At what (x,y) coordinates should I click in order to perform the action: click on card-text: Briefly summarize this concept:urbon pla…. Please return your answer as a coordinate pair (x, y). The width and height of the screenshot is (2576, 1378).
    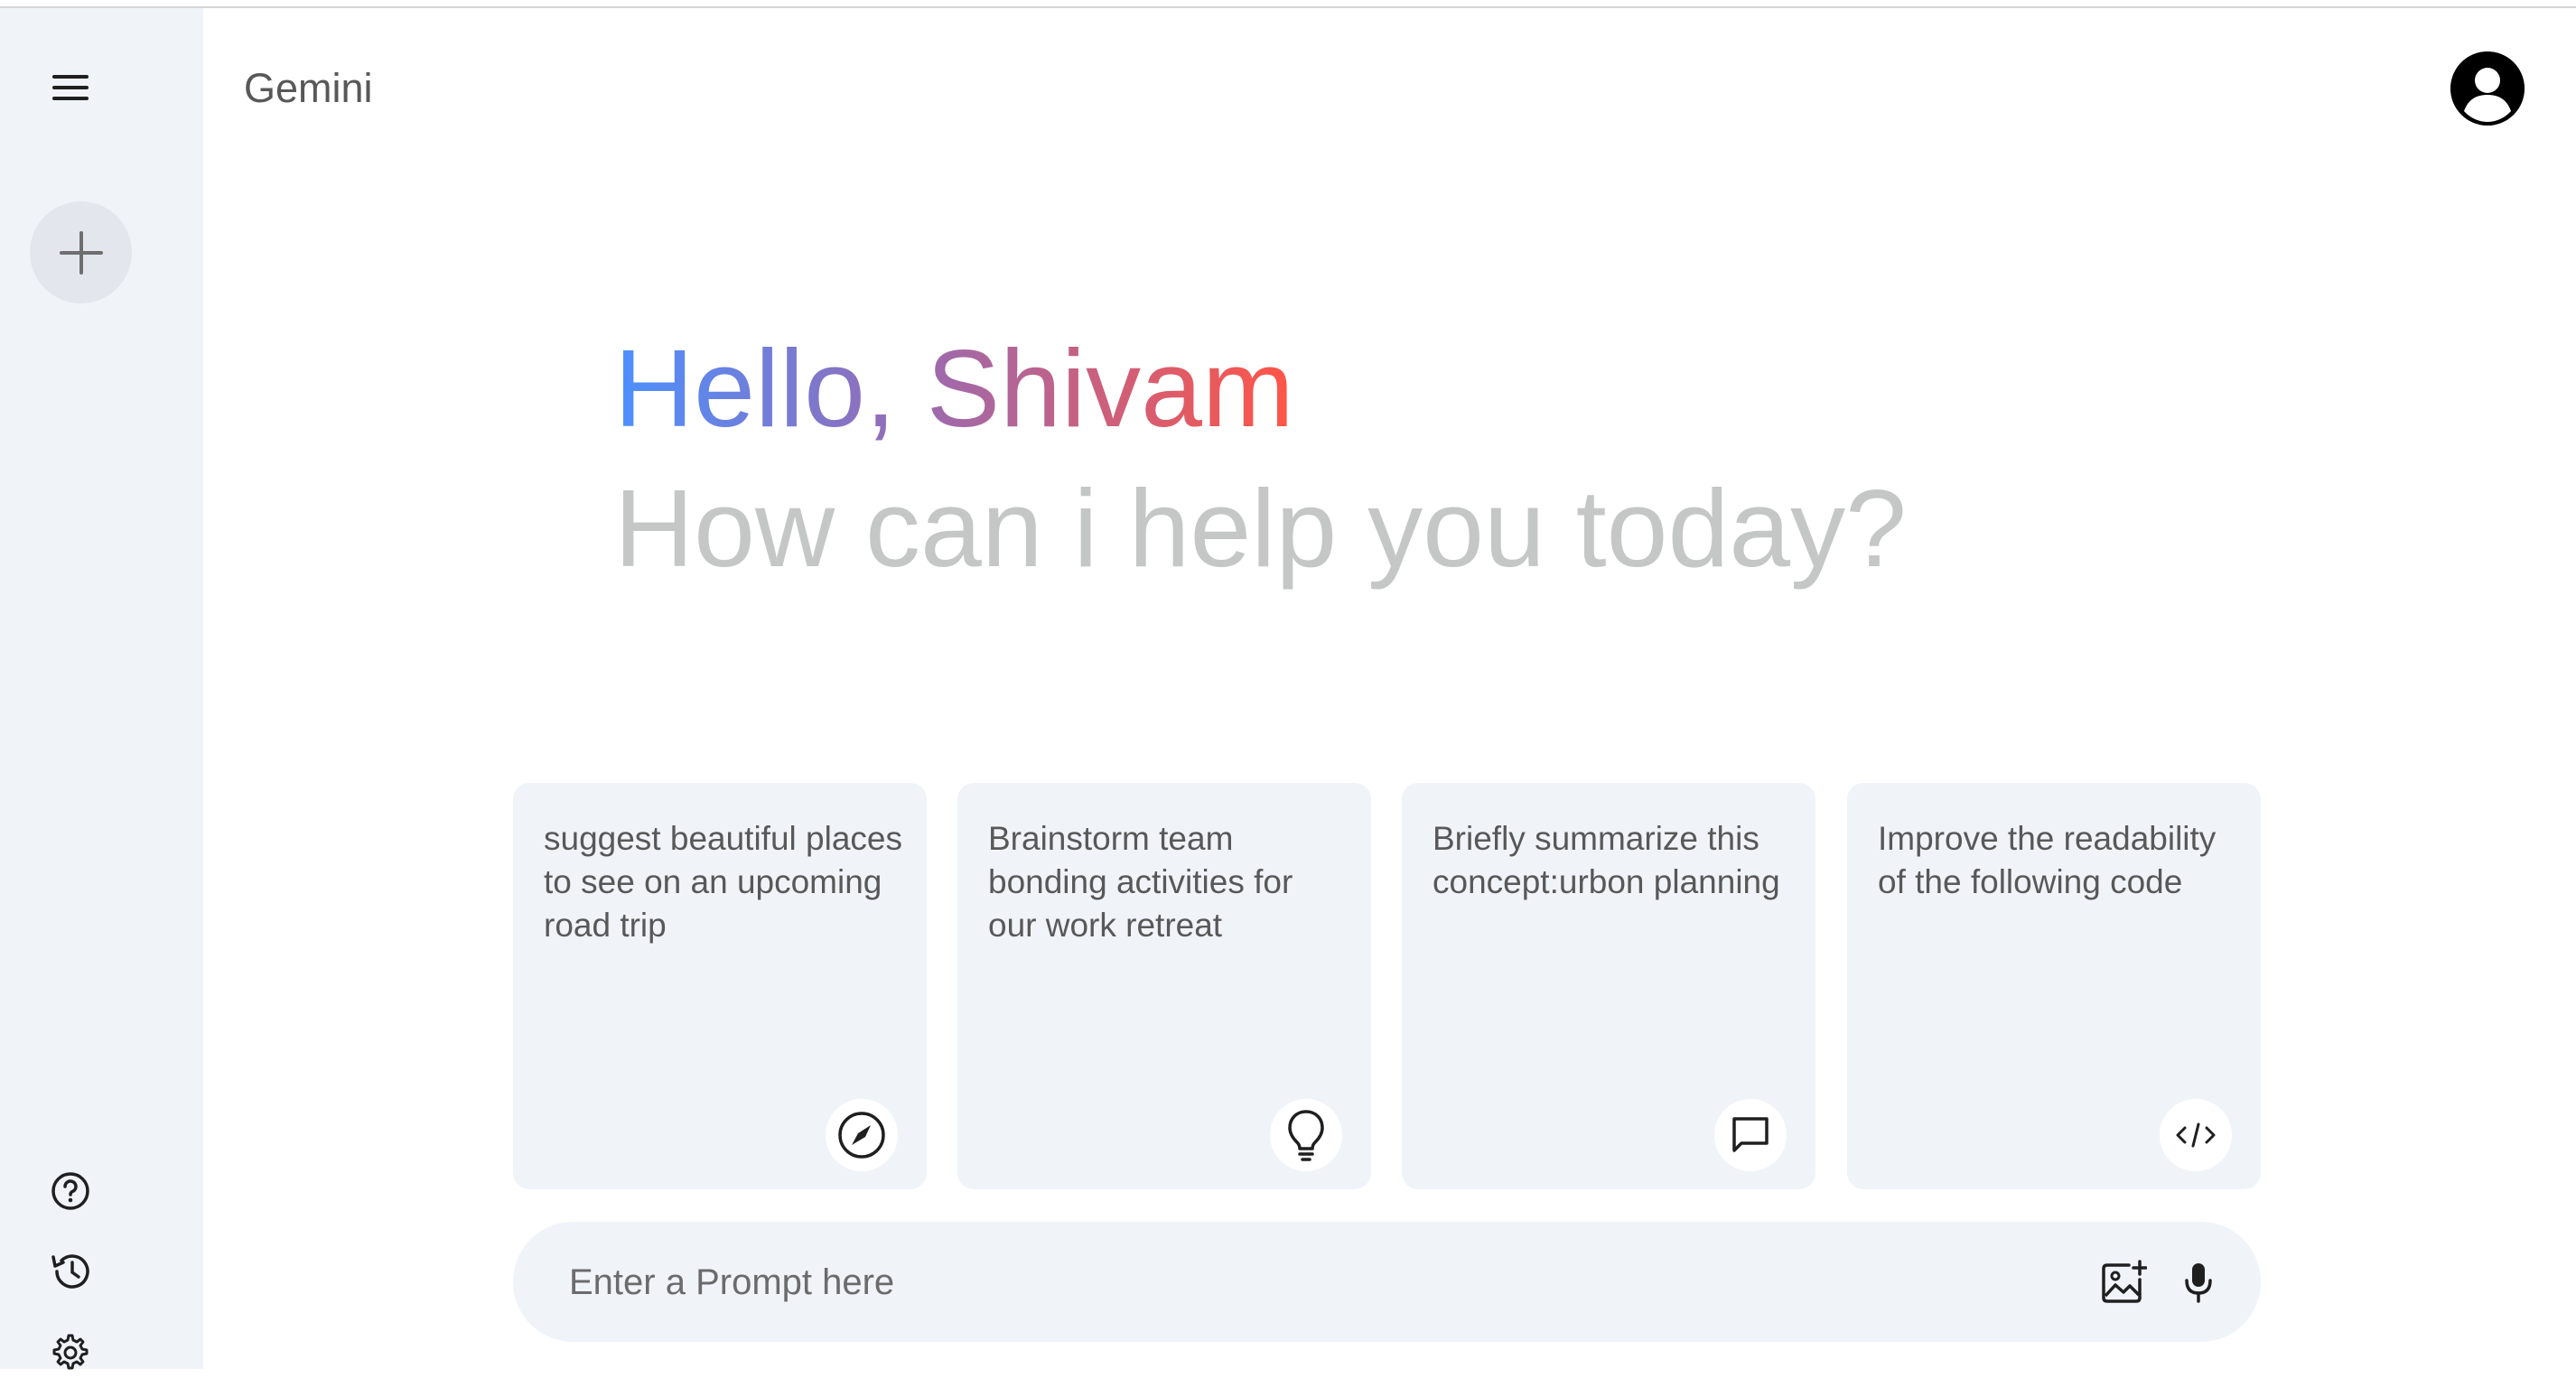
    Looking at the image, I should click on (1606, 860).